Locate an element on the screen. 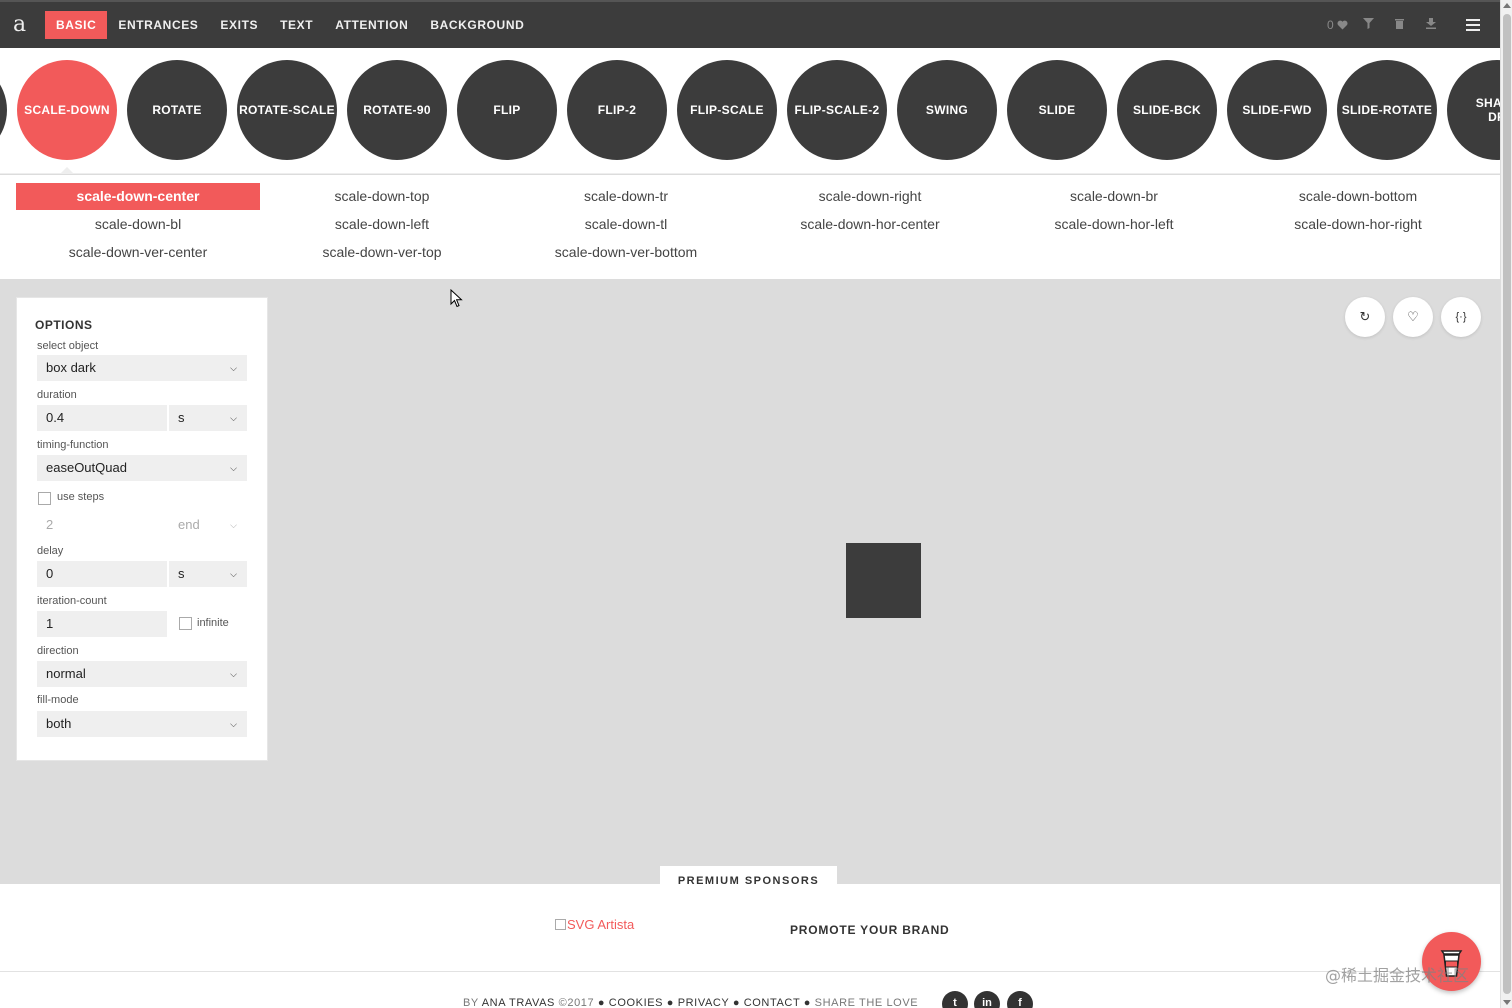  favorites-count: 0 is located at coordinates (1330, 25).